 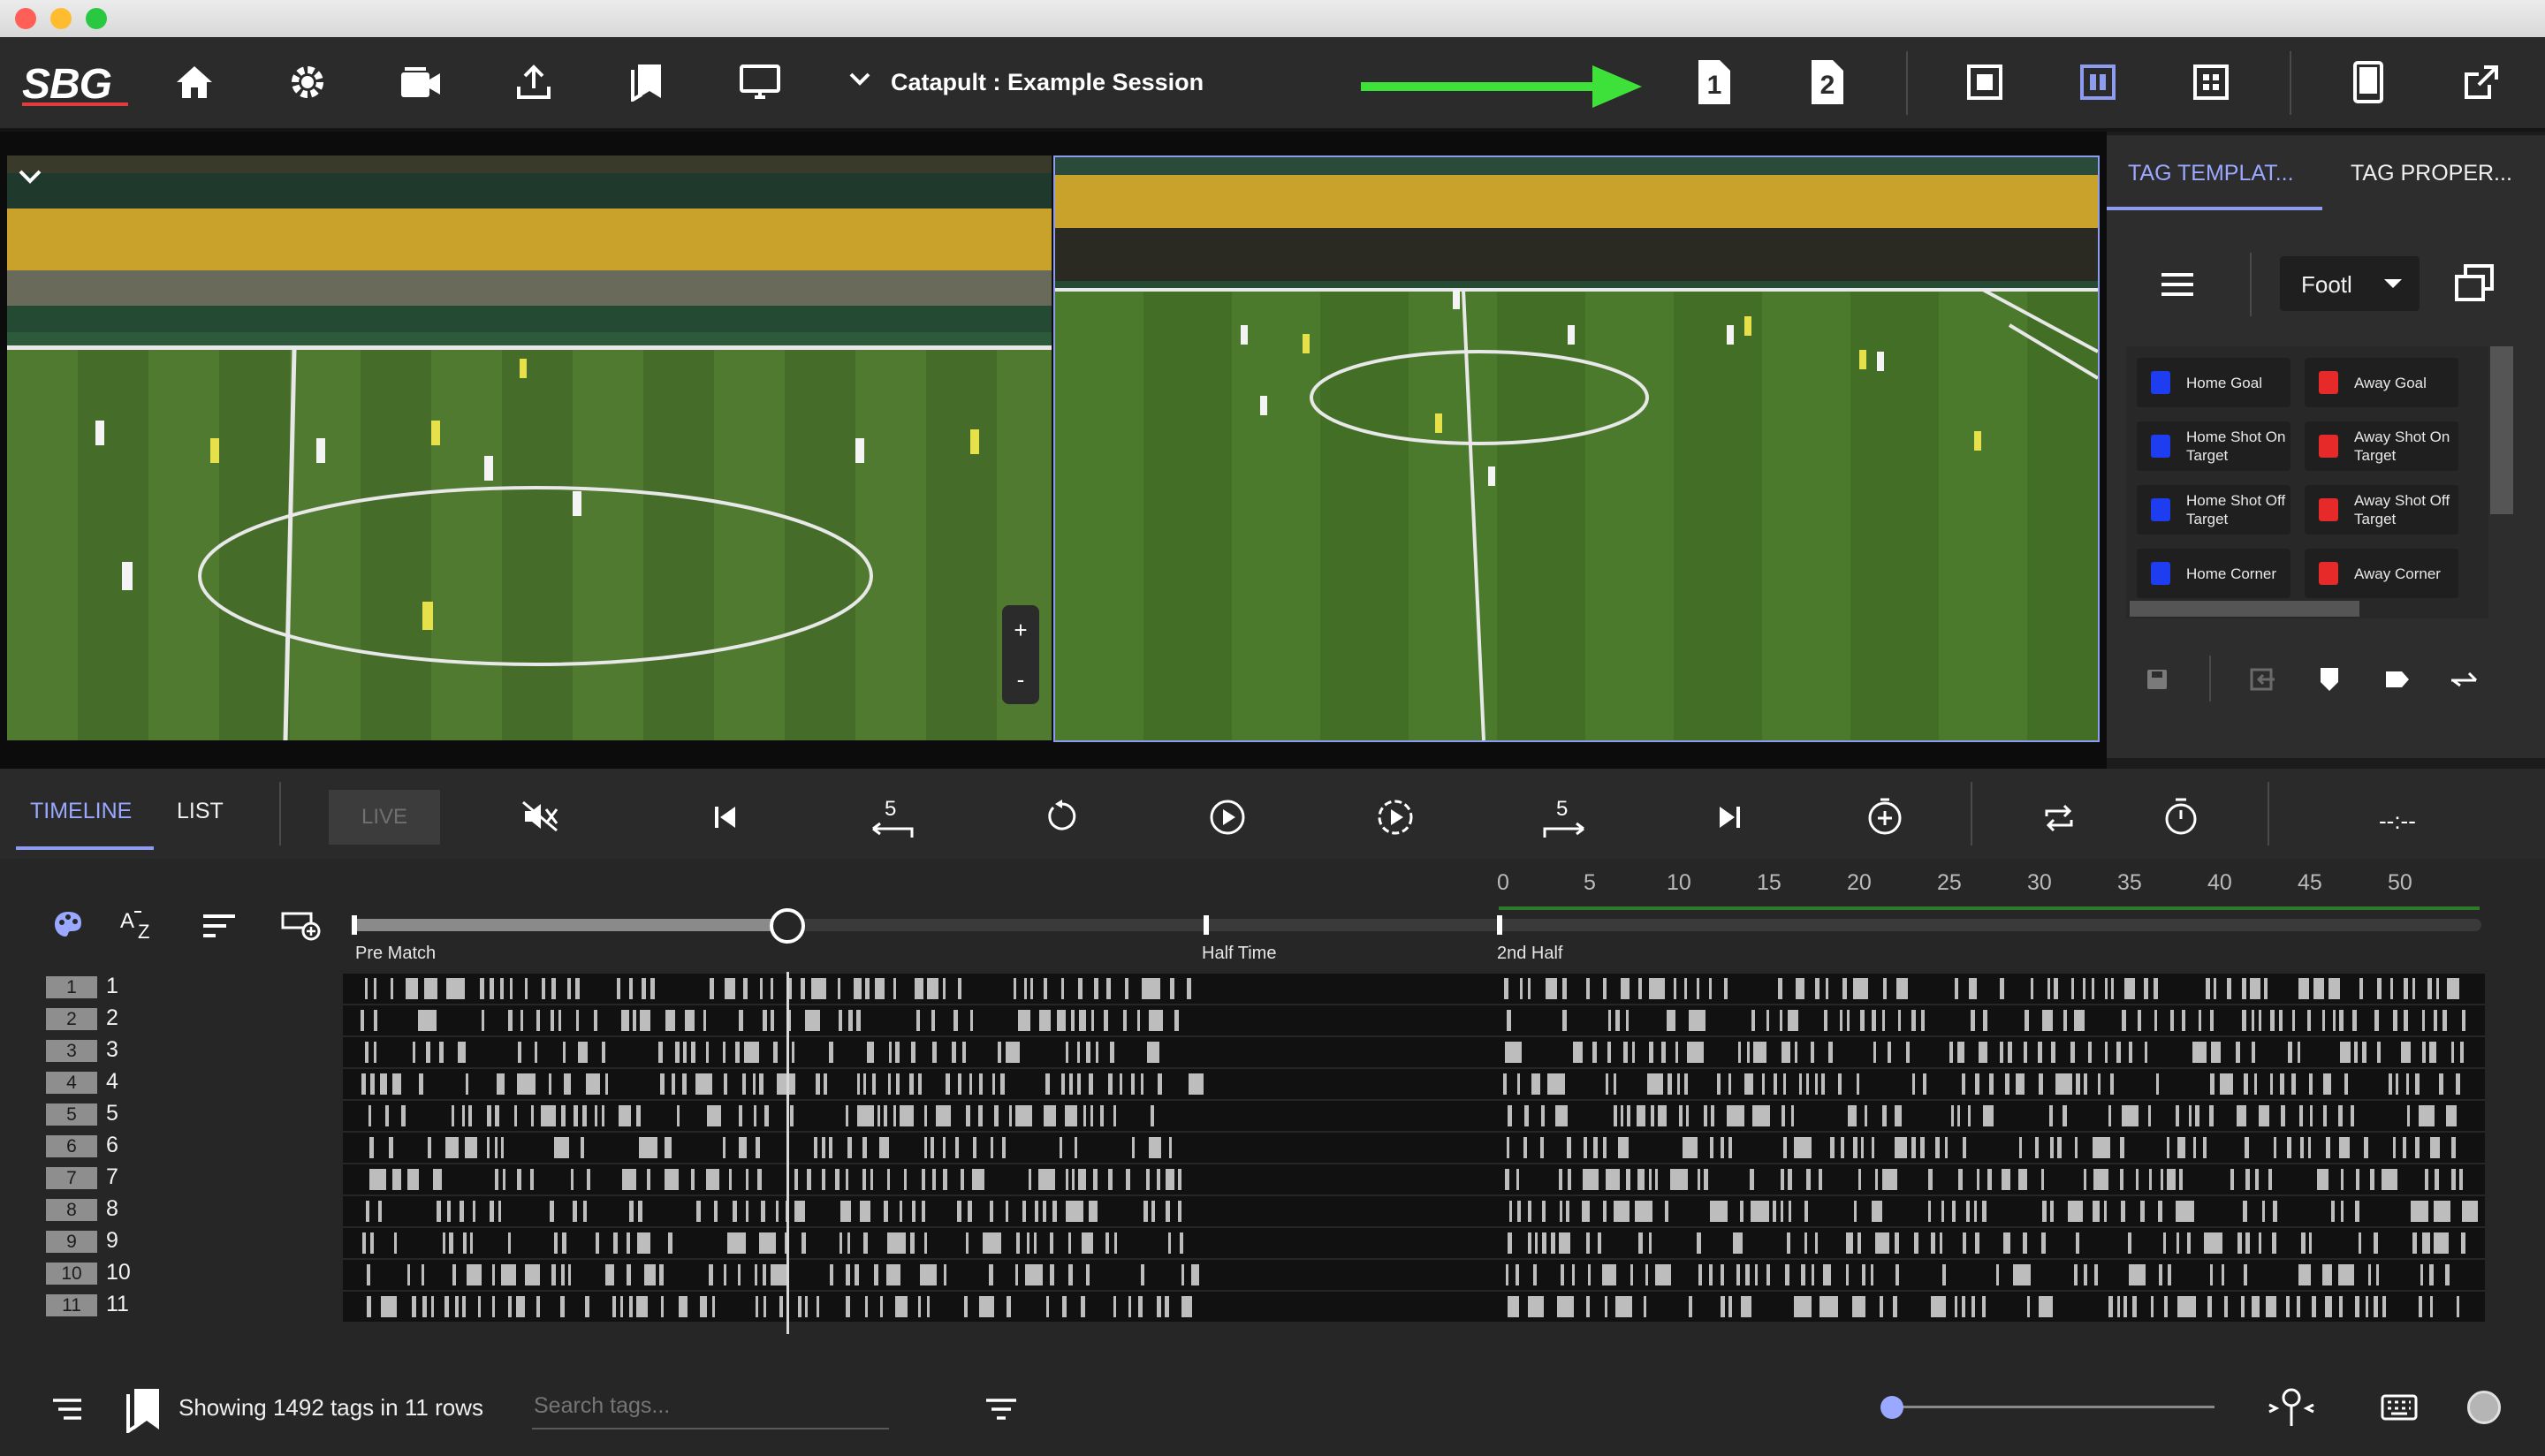 What do you see at coordinates (1062, 817) in the screenshot?
I see `replay-icon` at bounding box center [1062, 817].